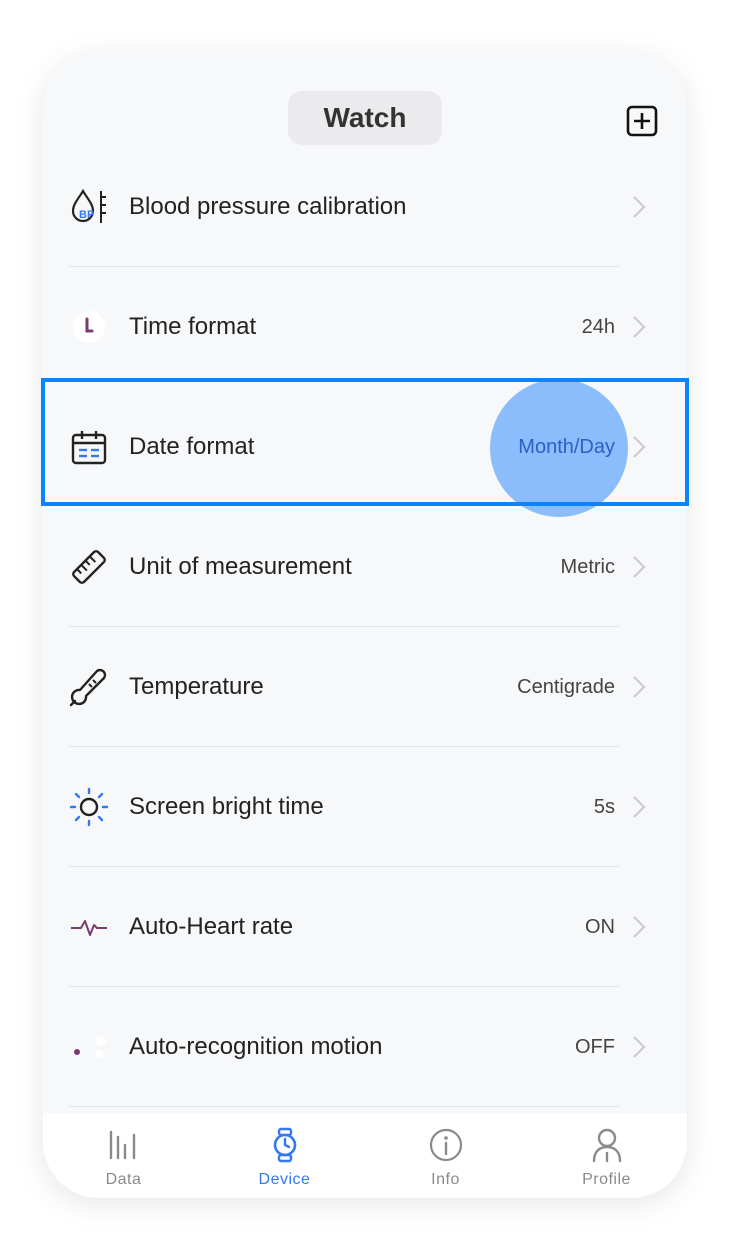 This screenshot has width=730, height=1247. What do you see at coordinates (365, 118) in the screenshot?
I see `page-title: Watch` at bounding box center [365, 118].